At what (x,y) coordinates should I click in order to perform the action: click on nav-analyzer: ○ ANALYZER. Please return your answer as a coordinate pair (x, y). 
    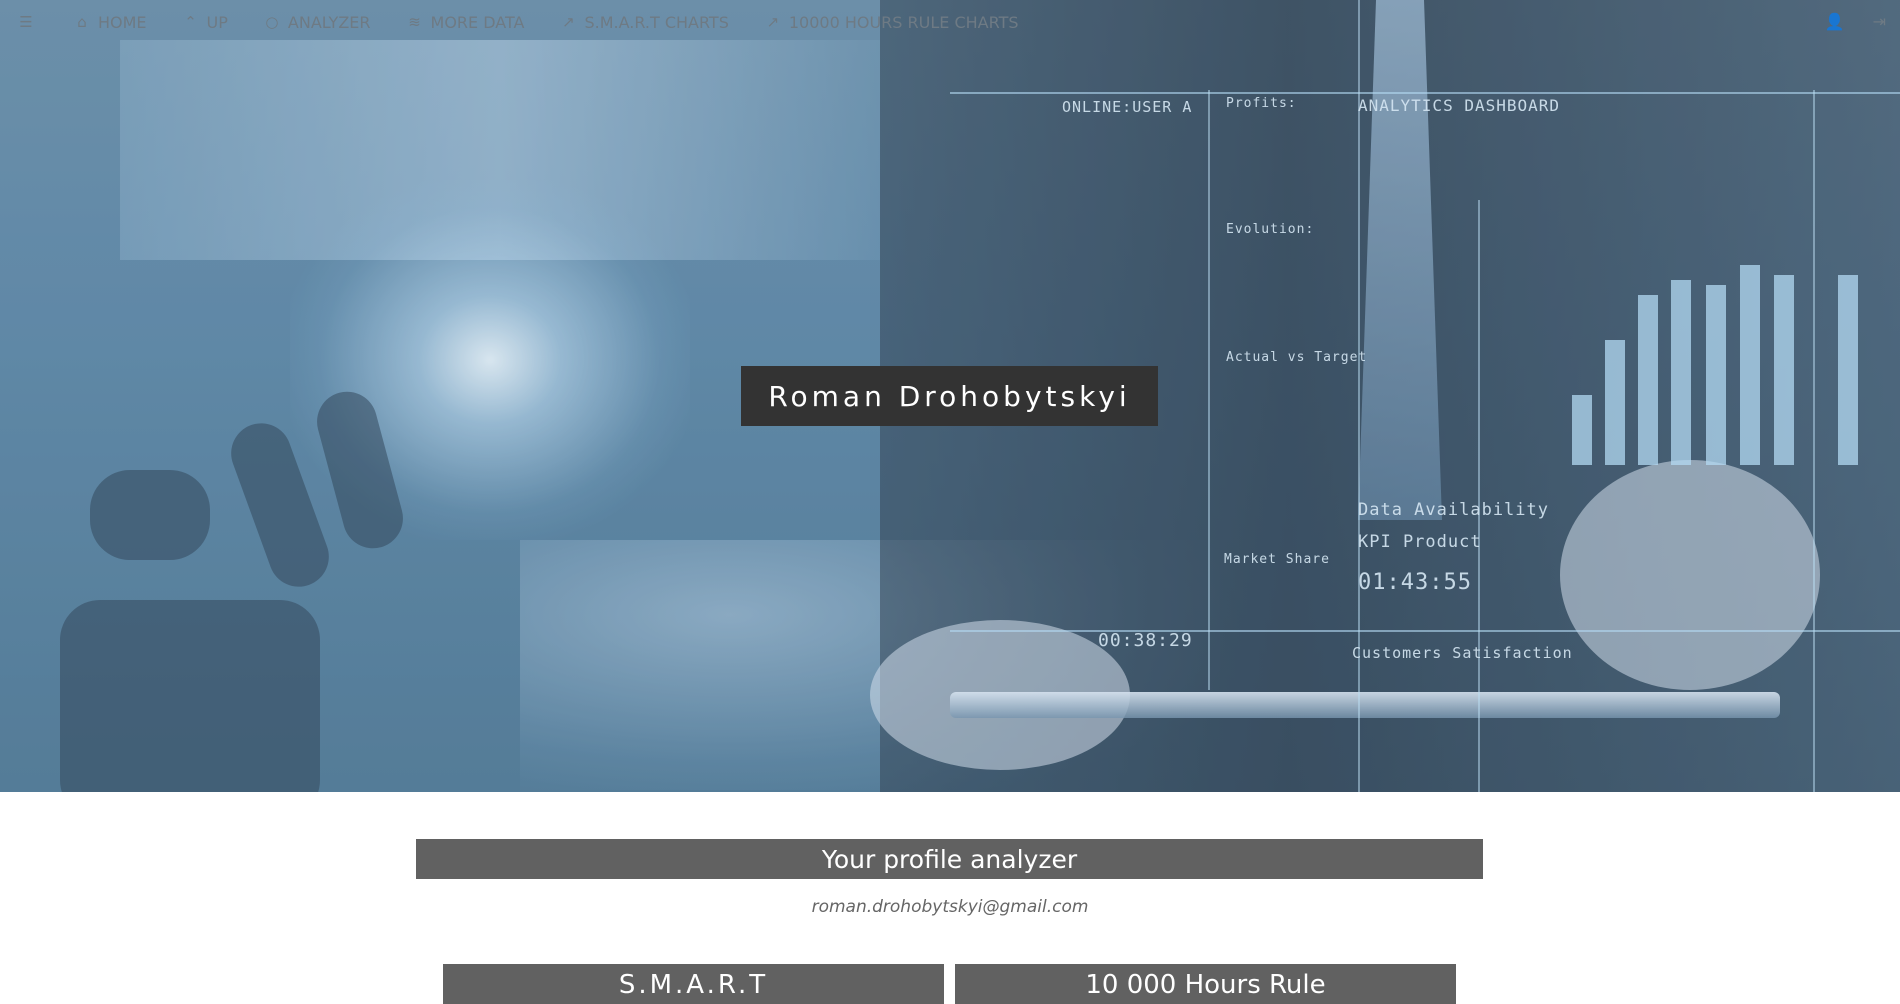
    Looking at the image, I should click on (317, 22).